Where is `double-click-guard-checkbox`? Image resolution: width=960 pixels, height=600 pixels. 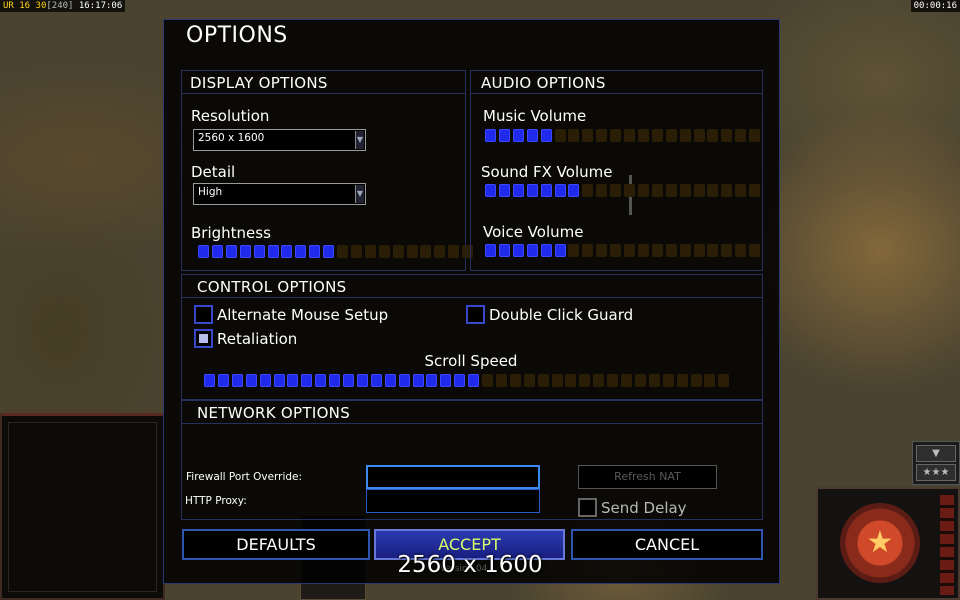 double-click-guard-checkbox is located at coordinates (475, 314).